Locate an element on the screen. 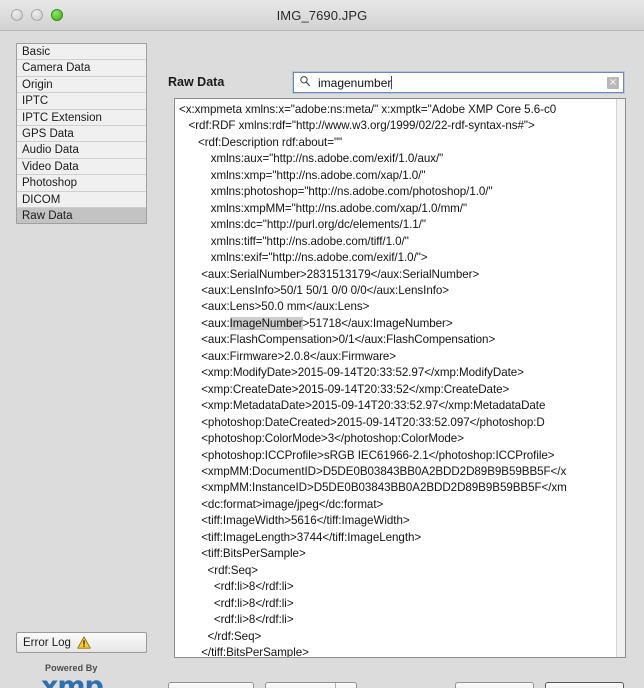 The height and width of the screenshot is (688, 644). sidebar-item-photoshop: Photoshop is located at coordinates (81, 183).